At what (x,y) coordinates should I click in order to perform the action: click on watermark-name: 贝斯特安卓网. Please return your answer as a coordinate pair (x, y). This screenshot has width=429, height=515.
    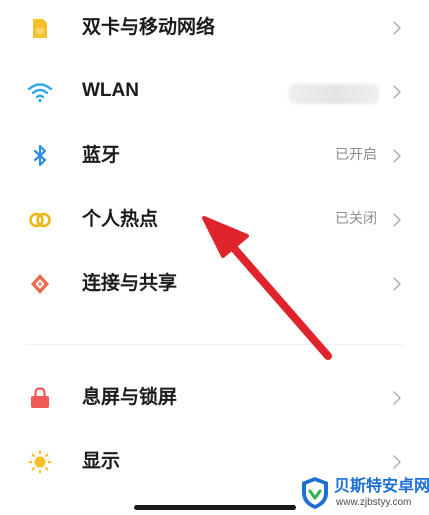
    Looking at the image, I should click on (381, 485).